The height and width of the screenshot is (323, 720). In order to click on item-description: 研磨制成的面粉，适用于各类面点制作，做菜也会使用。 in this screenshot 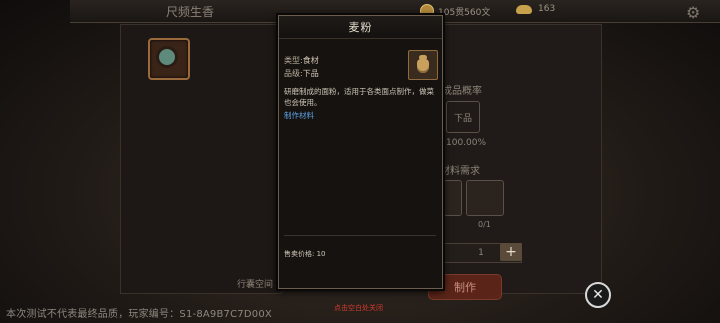, I will do `click(359, 97)`.